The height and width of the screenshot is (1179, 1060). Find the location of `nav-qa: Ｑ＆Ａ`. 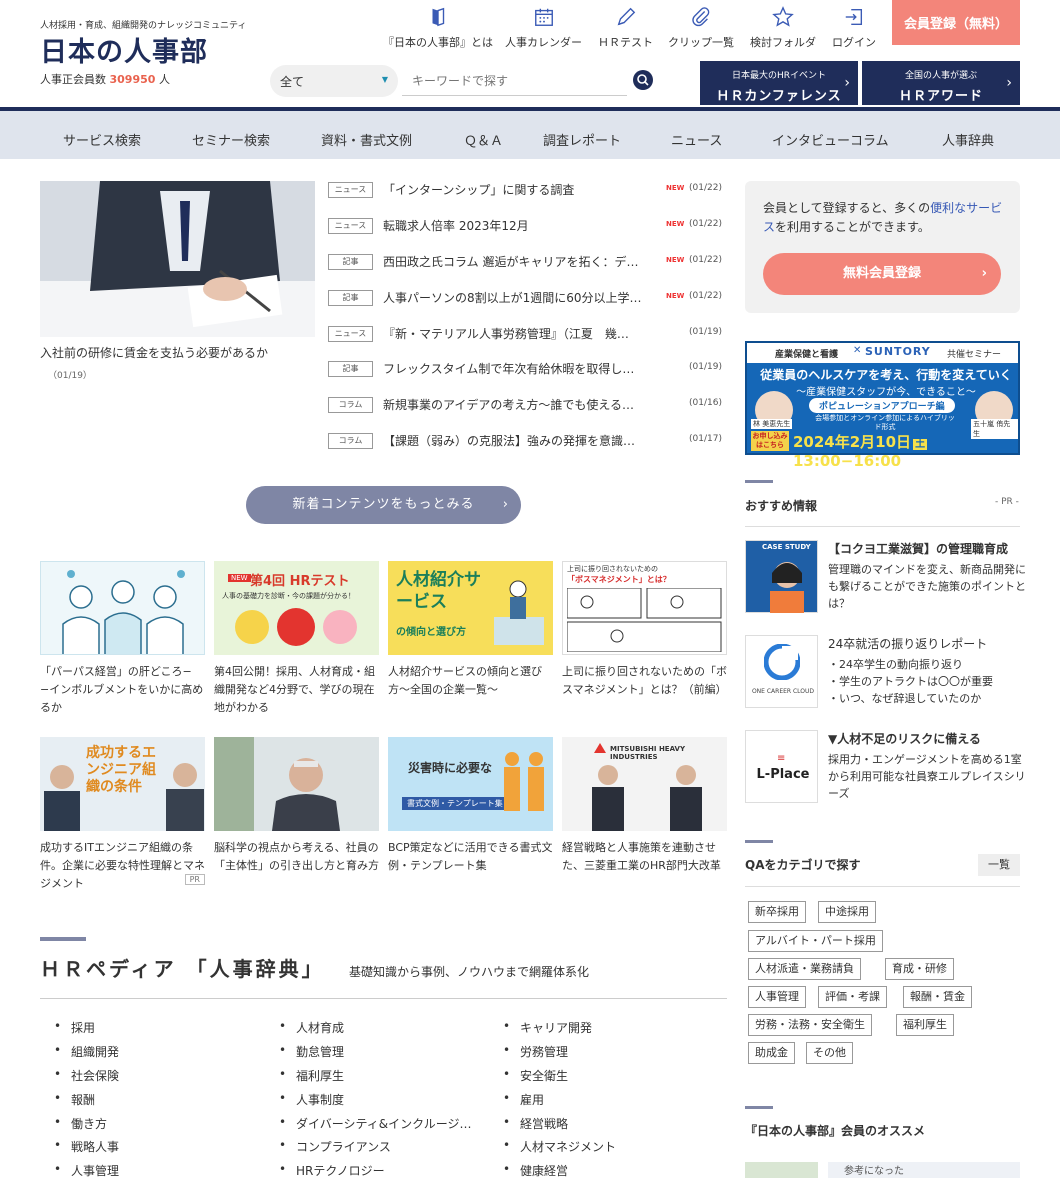

nav-qa: Ｑ＆Ａ is located at coordinates (483, 139).